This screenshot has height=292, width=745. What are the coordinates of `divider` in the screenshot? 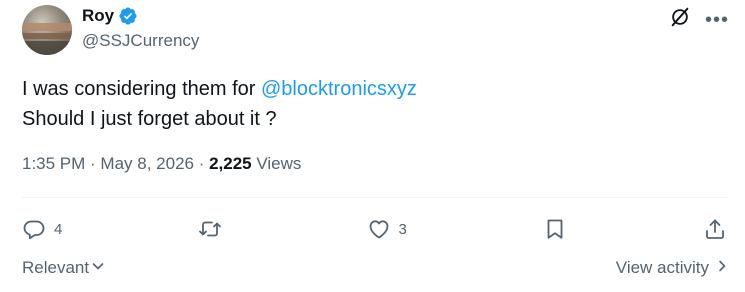 It's located at (375, 197).